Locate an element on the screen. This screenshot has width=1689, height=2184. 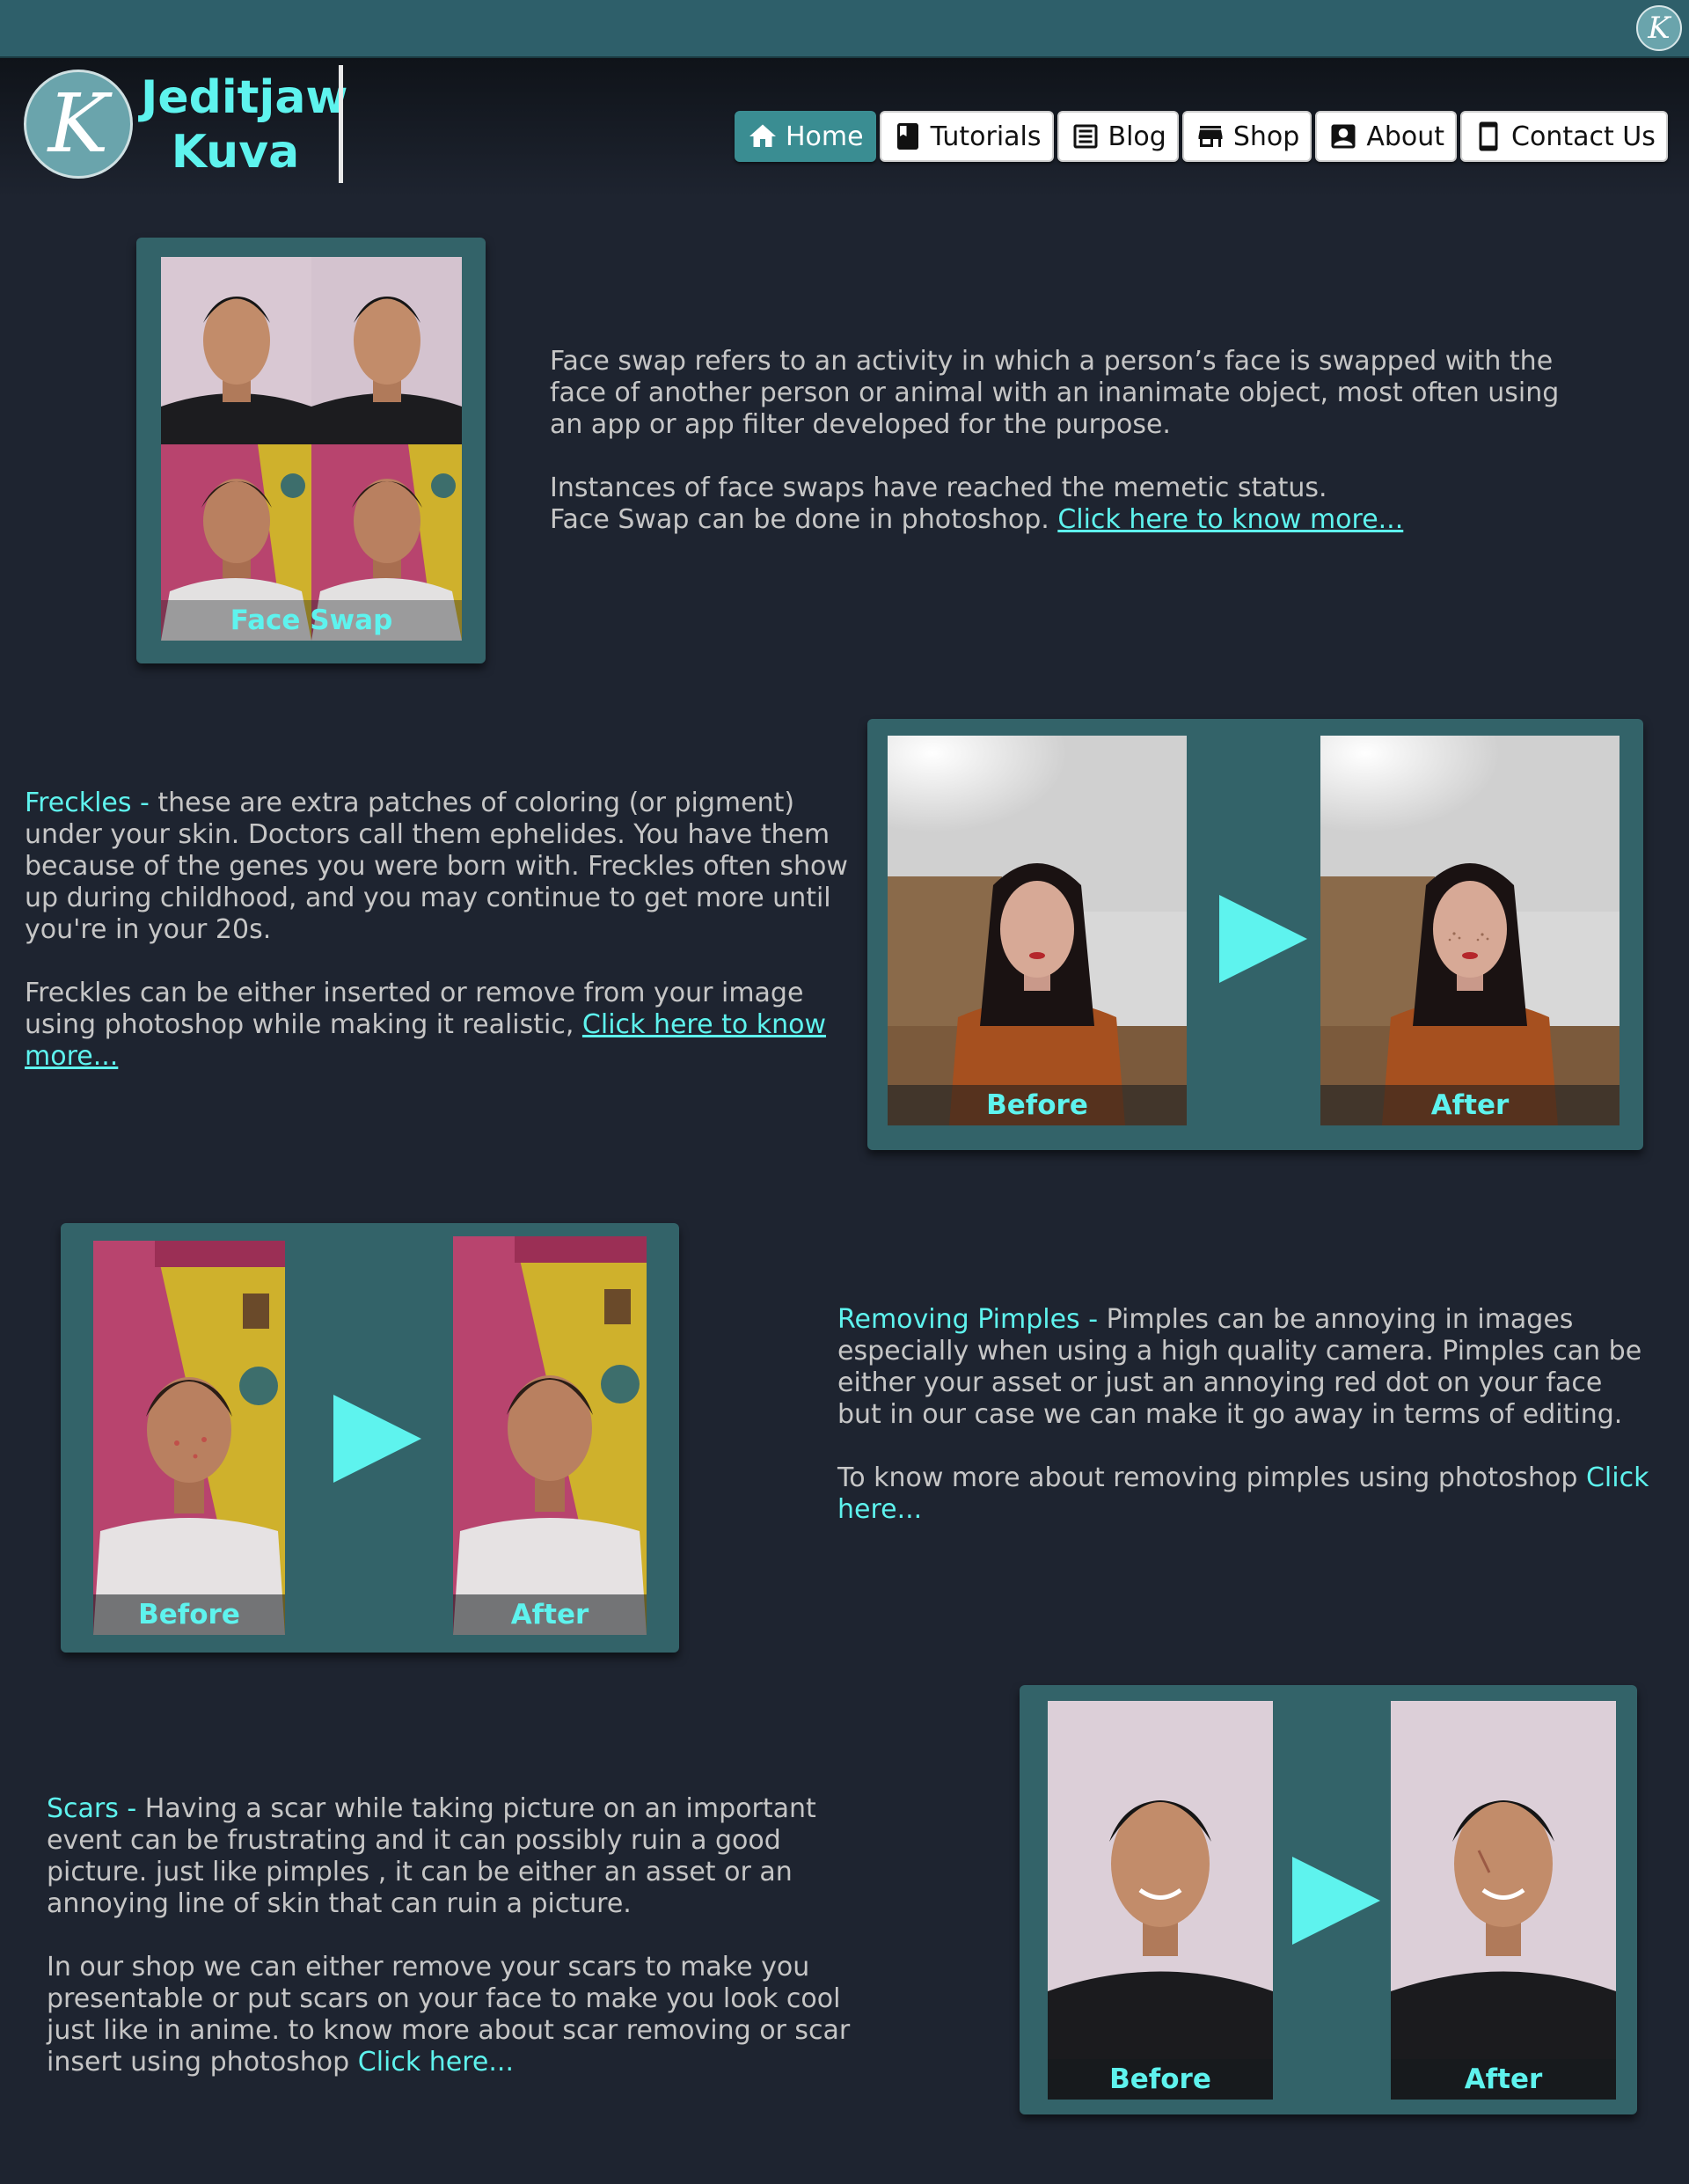
nav-tutorials: Tutorials is located at coordinates (966, 136).